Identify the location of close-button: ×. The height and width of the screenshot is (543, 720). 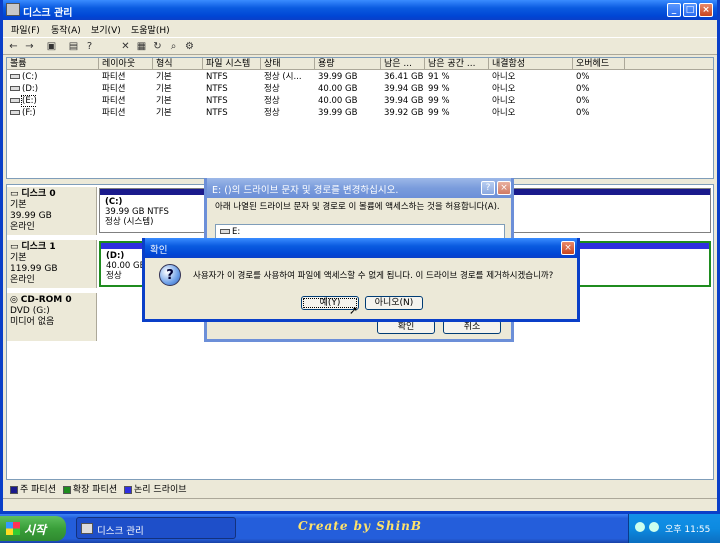
(706, 10).